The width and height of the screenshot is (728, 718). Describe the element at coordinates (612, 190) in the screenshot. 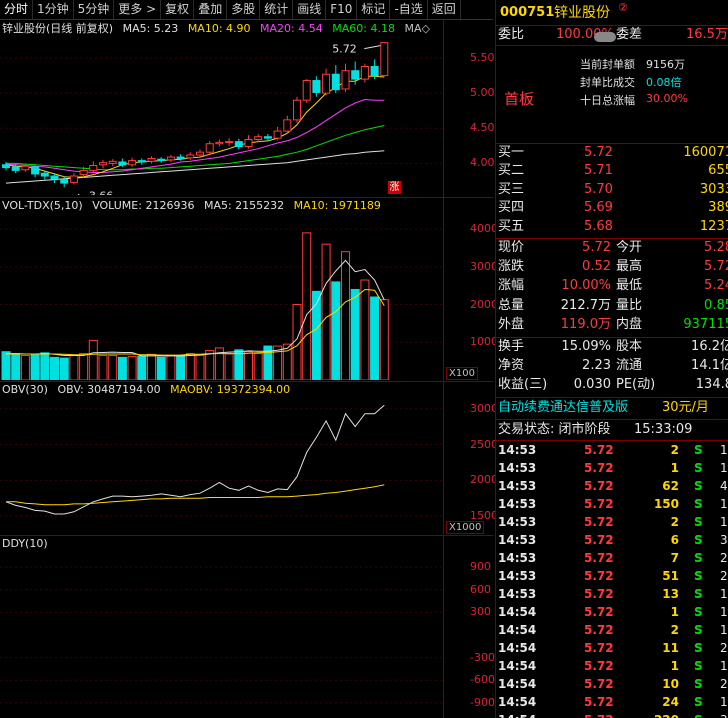

I see `bid-row: 买三 5.70 3033` at that location.